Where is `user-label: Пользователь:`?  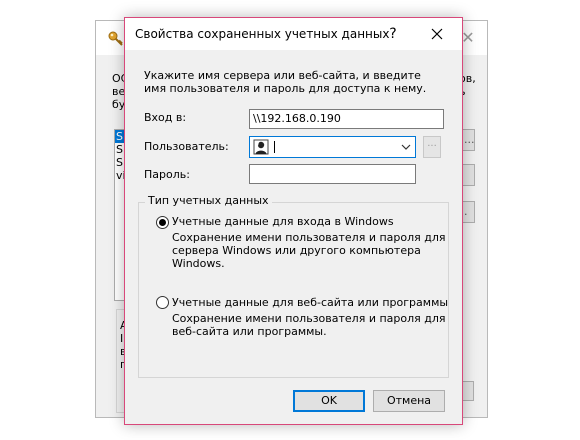 user-label: Пользователь: is located at coordinates (186, 146).